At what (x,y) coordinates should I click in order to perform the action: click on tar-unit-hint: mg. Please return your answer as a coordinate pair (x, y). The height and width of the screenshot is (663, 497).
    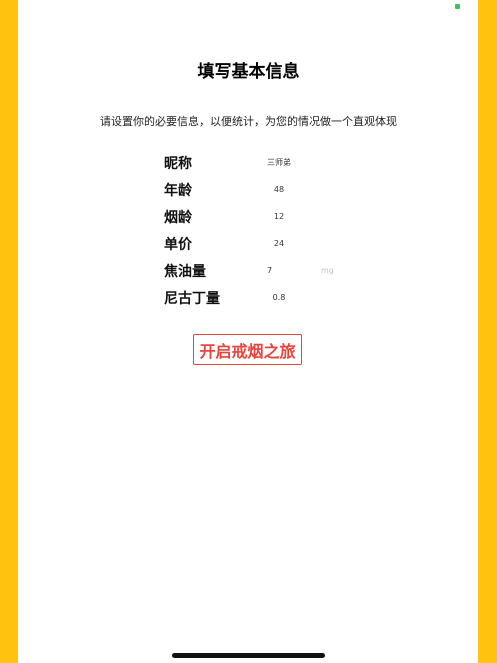
    Looking at the image, I should click on (327, 270).